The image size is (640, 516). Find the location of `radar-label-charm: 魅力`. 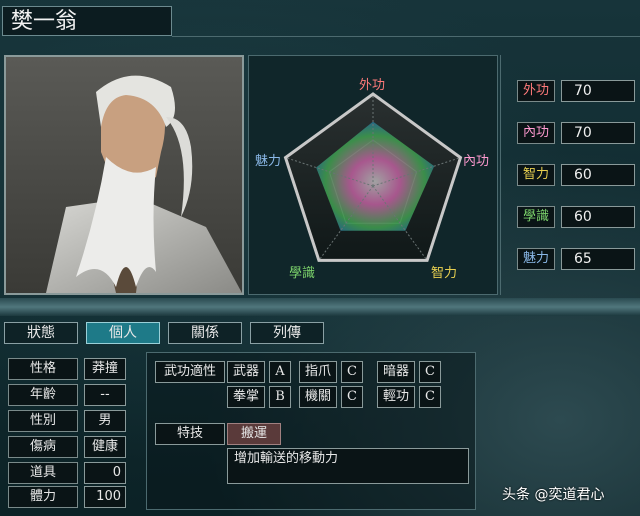

radar-label-charm: 魅力 is located at coordinates (268, 161).